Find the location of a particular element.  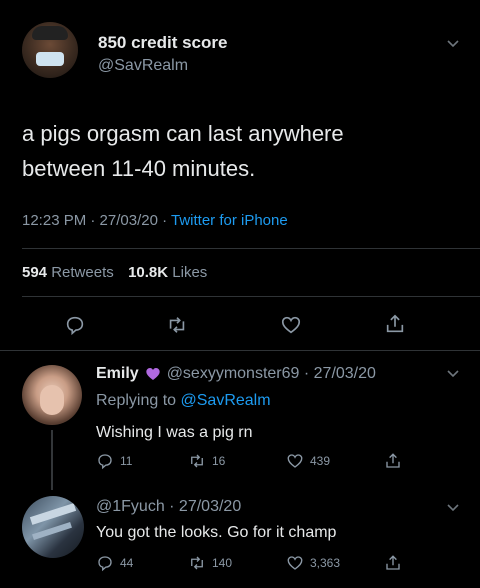

like-count: 439 is located at coordinates (320, 461).